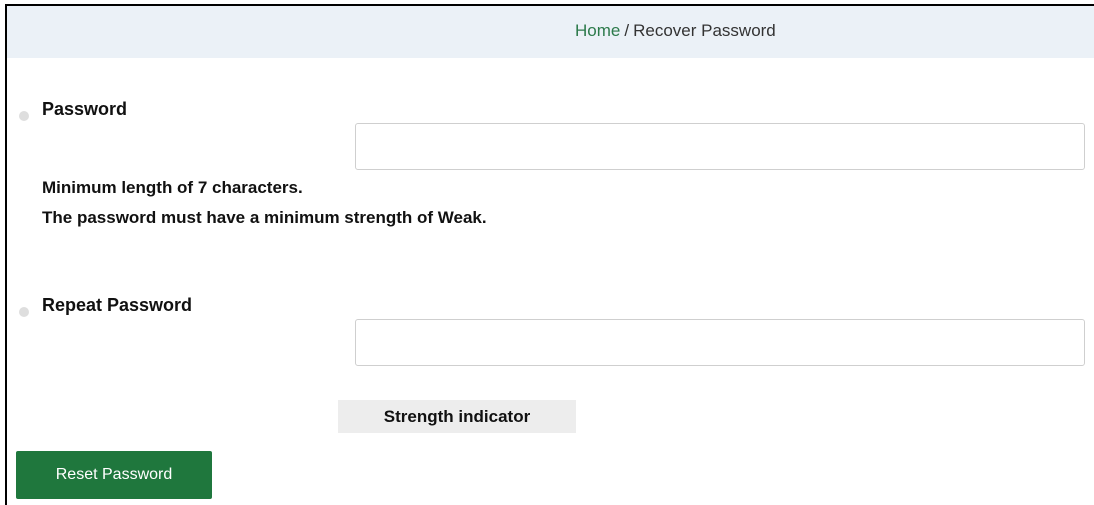  What do you see at coordinates (550, 32) in the screenshot?
I see `breadcrumb-bar: Home / Recover Password` at bounding box center [550, 32].